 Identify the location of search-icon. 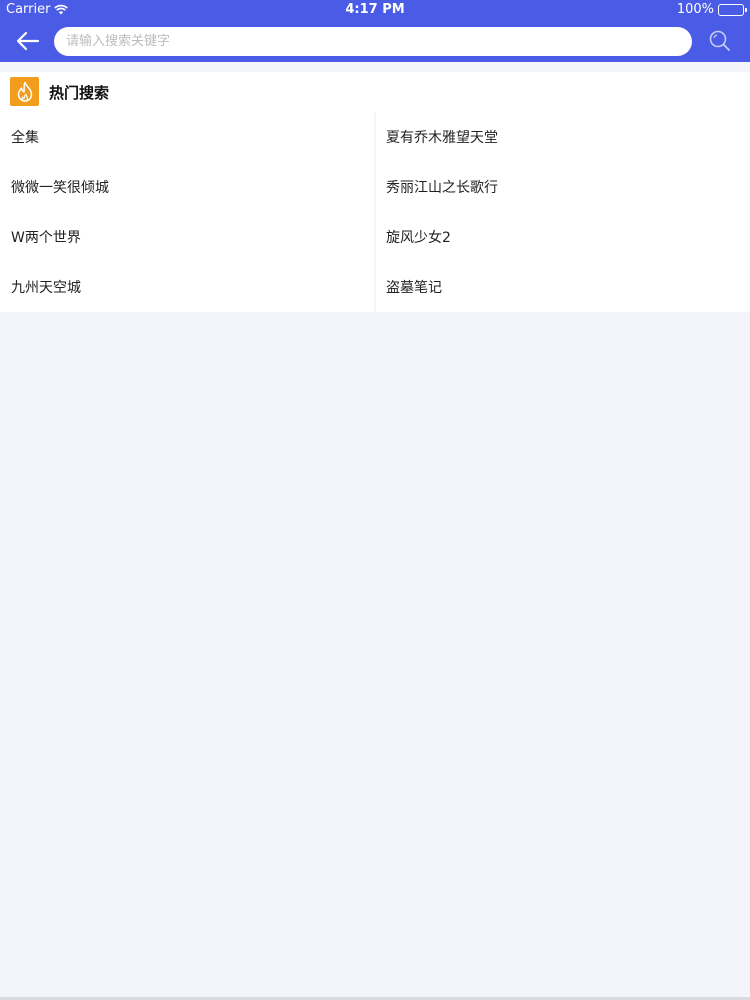
(719, 40).